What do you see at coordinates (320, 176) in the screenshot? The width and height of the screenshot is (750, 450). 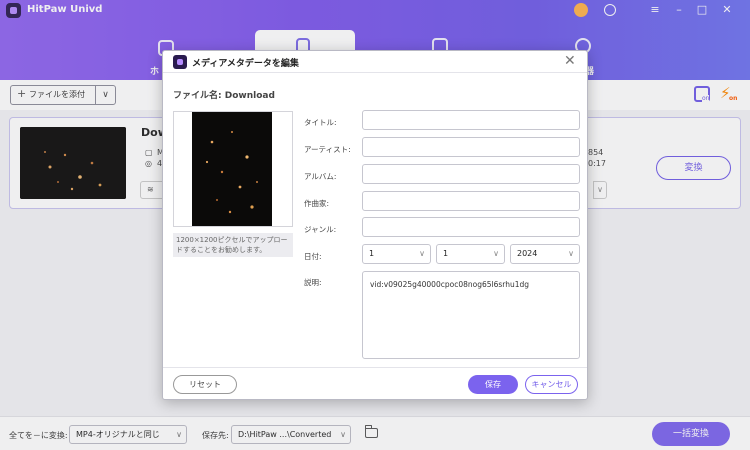 I see `album-label: アルバム:` at bounding box center [320, 176].